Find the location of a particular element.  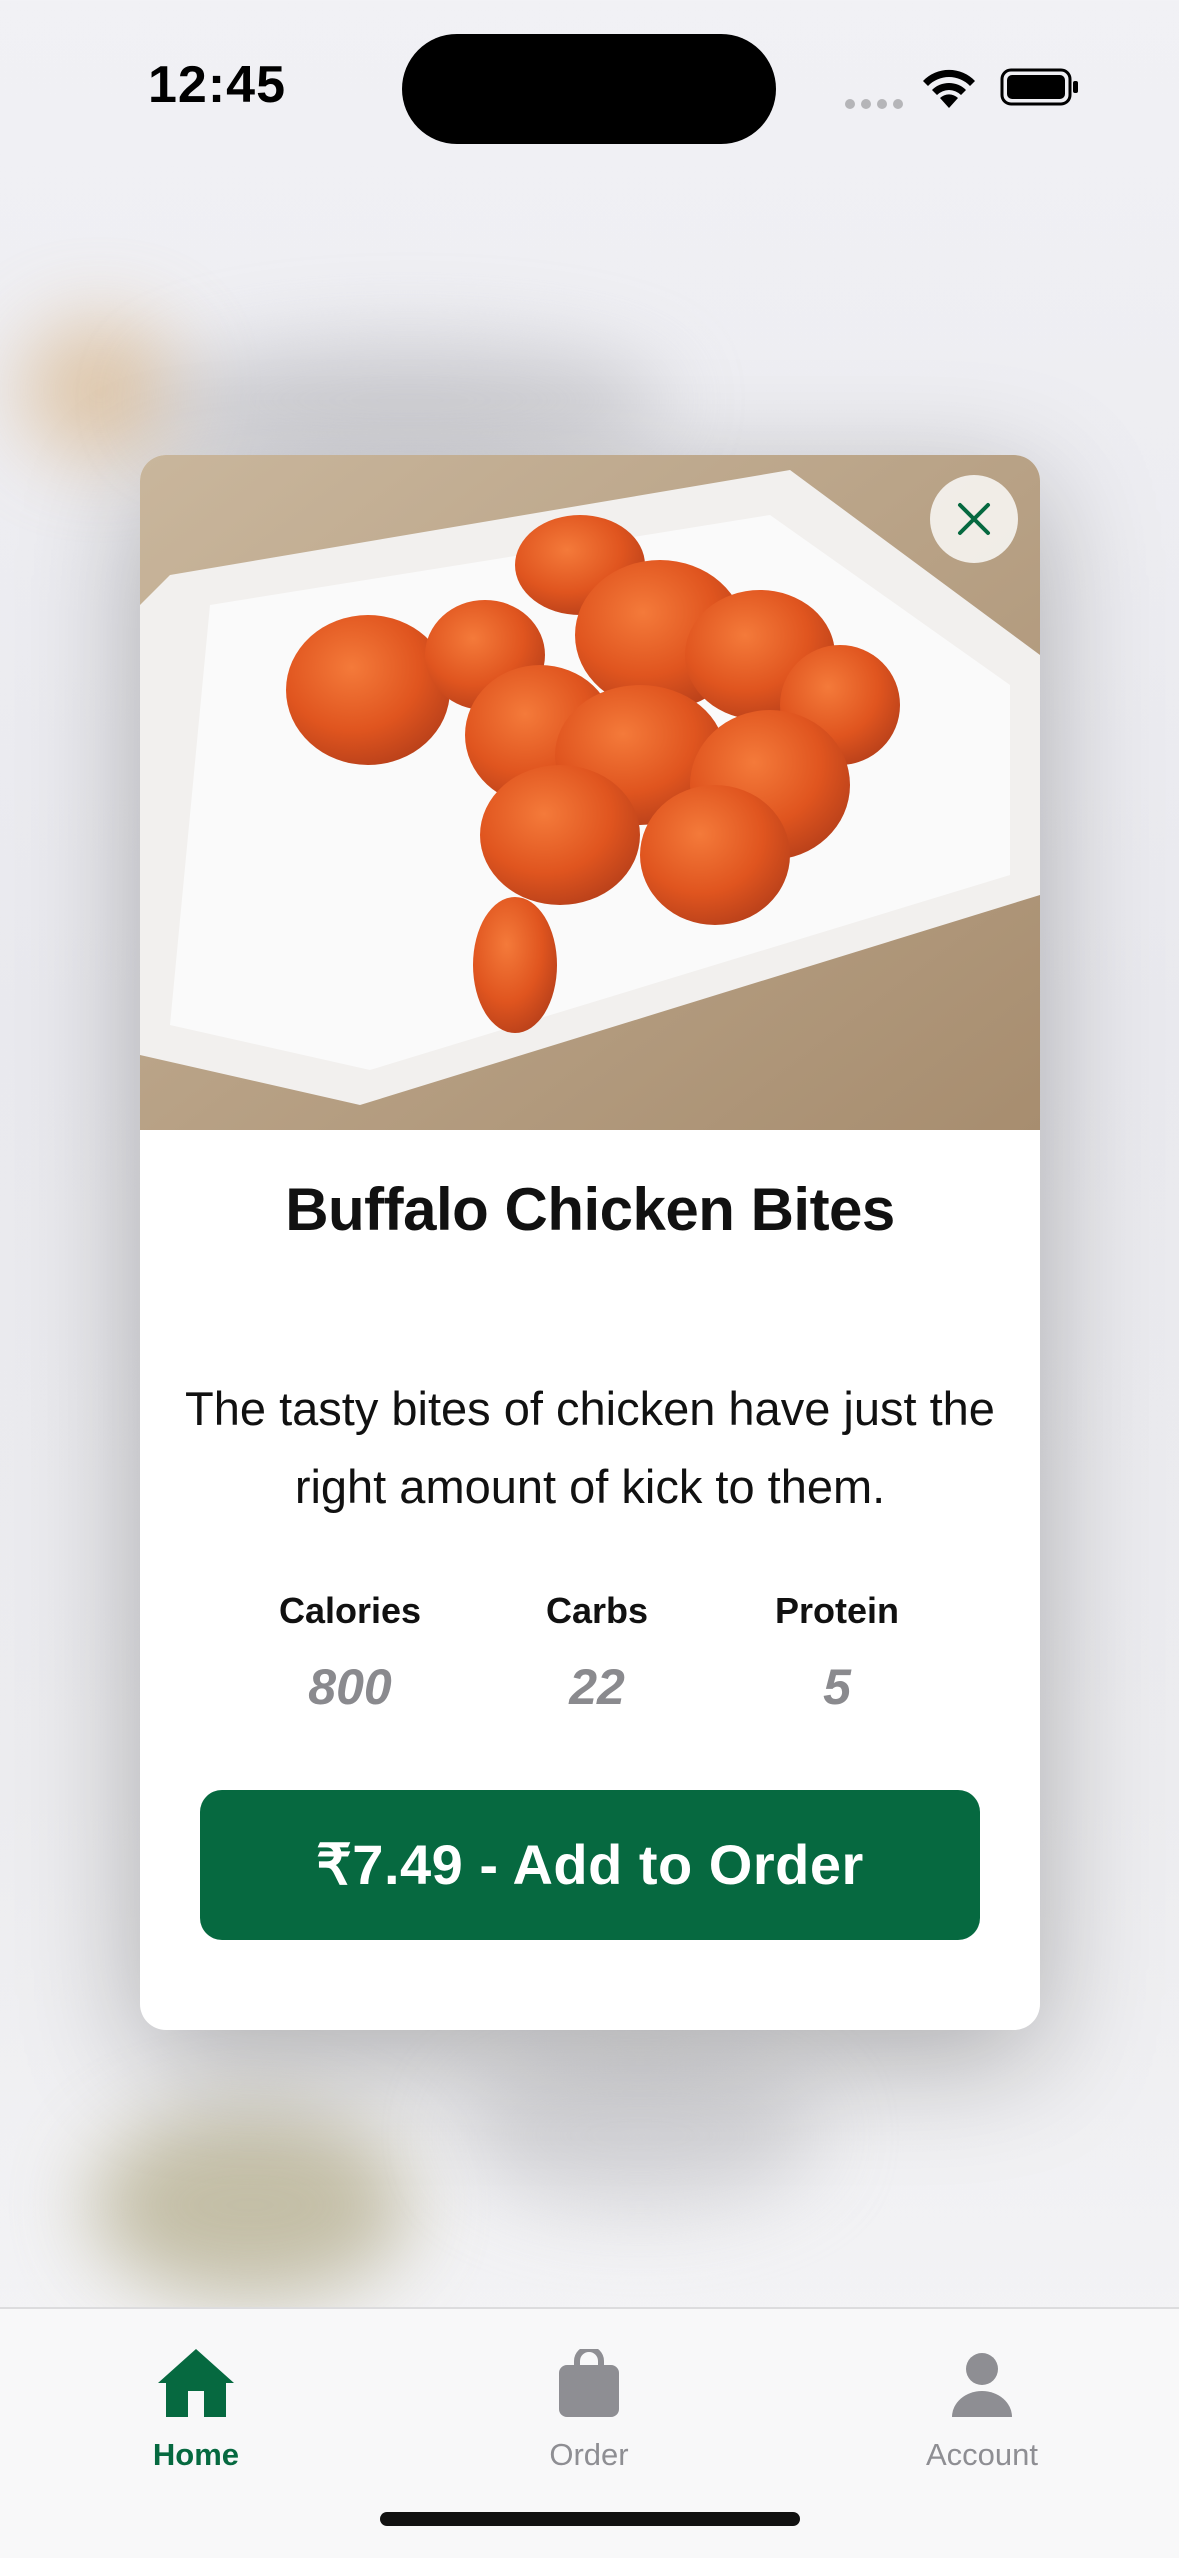

tab-label: Order is located at coordinates (589, 2454).